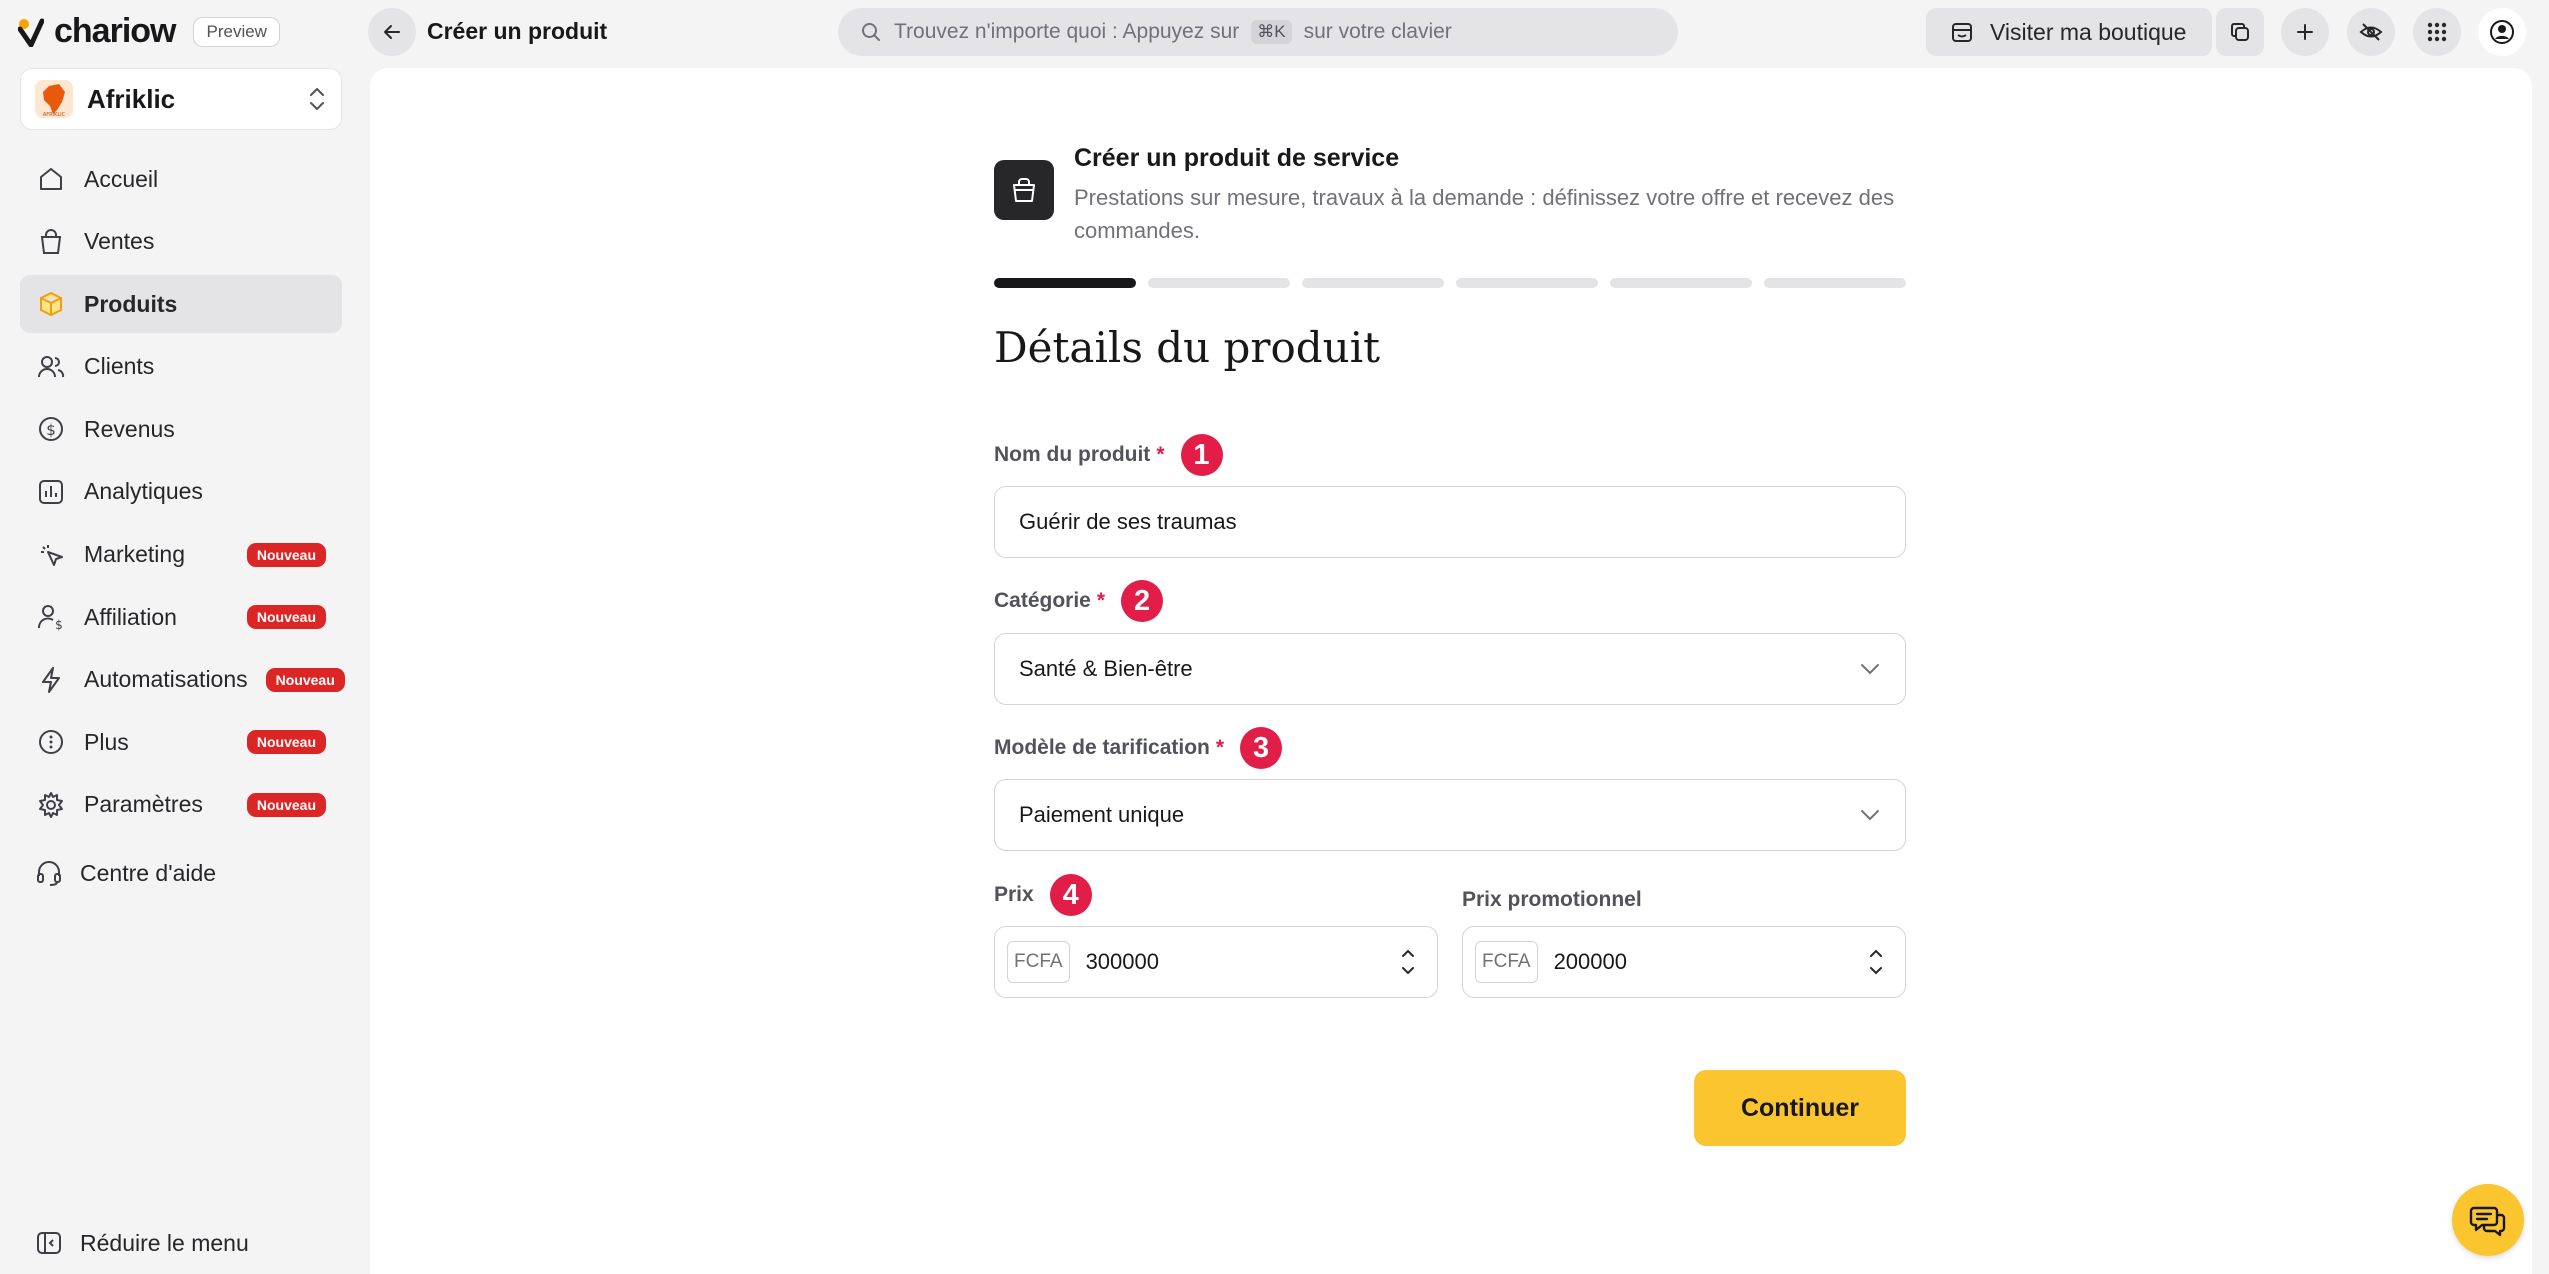 This screenshot has height=1274, width=2549. Describe the element at coordinates (1800, 1108) in the screenshot. I see `continue-button: Continuer` at that location.